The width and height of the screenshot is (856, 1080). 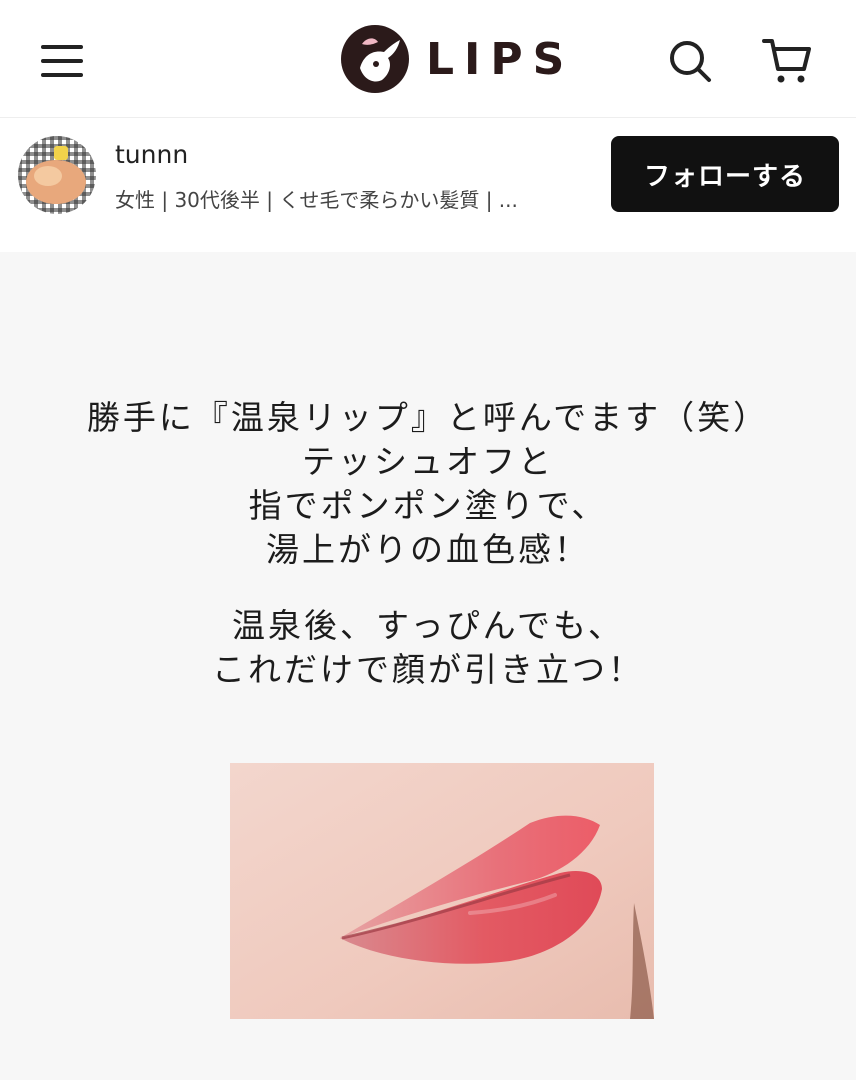 What do you see at coordinates (428, 461) in the screenshot?
I see `caption-line: テッシュオフと` at bounding box center [428, 461].